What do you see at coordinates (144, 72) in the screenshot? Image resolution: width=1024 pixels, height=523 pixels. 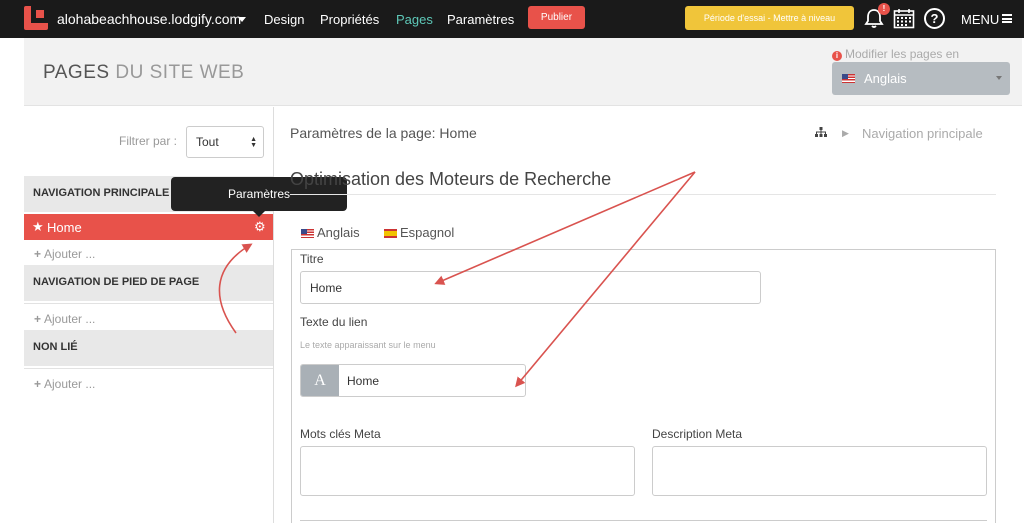 I see `page-title: PAGES DU SITE WEB` at bounding box center [144, 72].